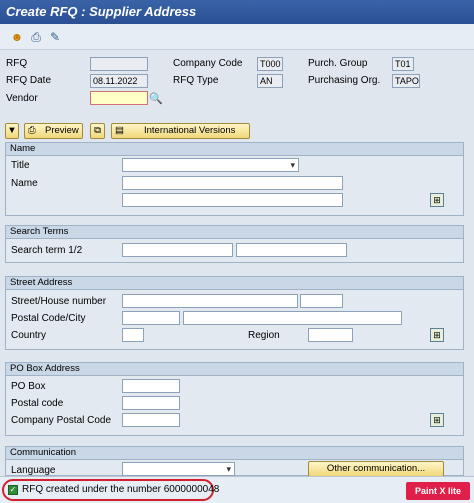 Image resolution: width=474 pixels, height=503 pixels. Describe the element at coordinates (264, 335) in the screenshot. I see `region-label: Region` at that location.